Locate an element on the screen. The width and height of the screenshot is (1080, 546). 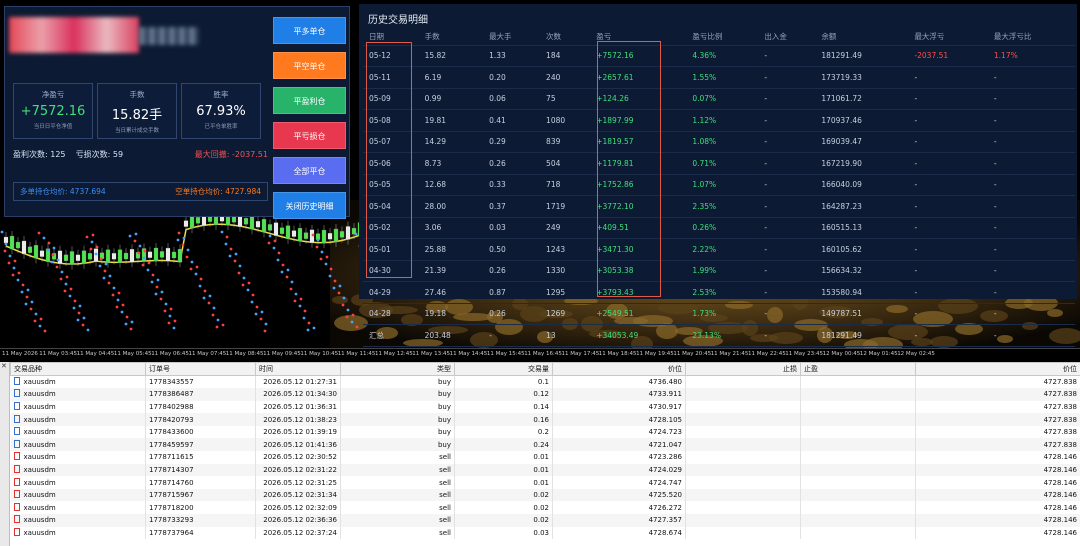
history-cell: 14.29 is located at coordinates (451, 142).